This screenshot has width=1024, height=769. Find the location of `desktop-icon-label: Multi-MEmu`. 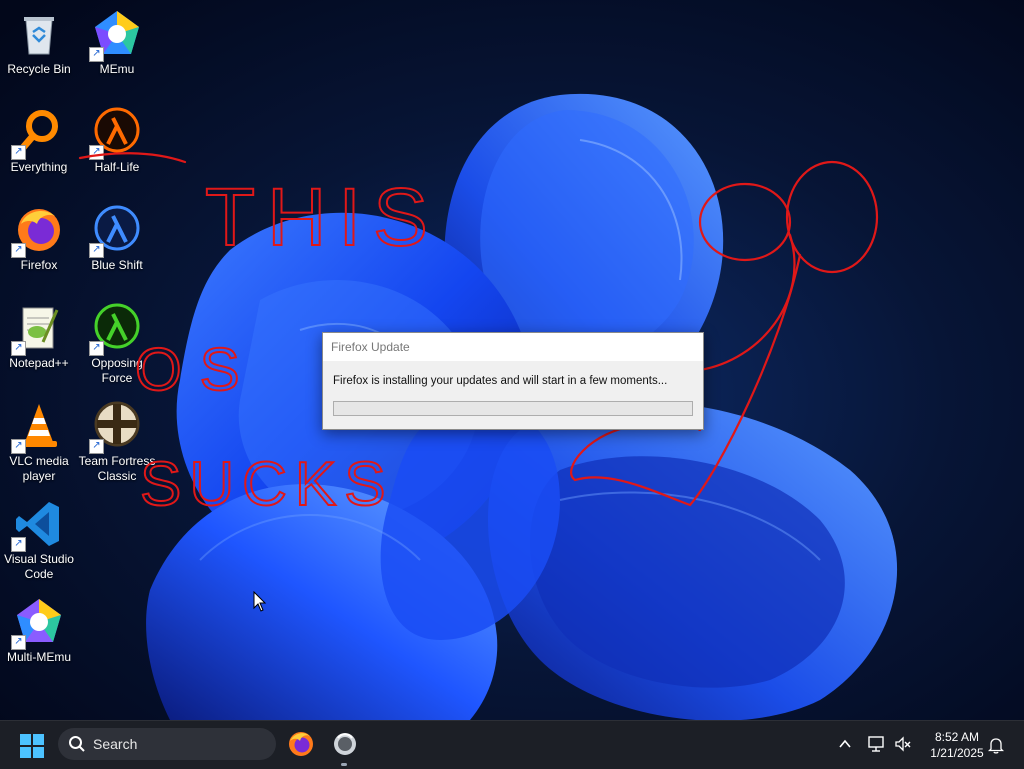

desktop-icon-label: Multi-MEmu is located at coordinates (38, 657).